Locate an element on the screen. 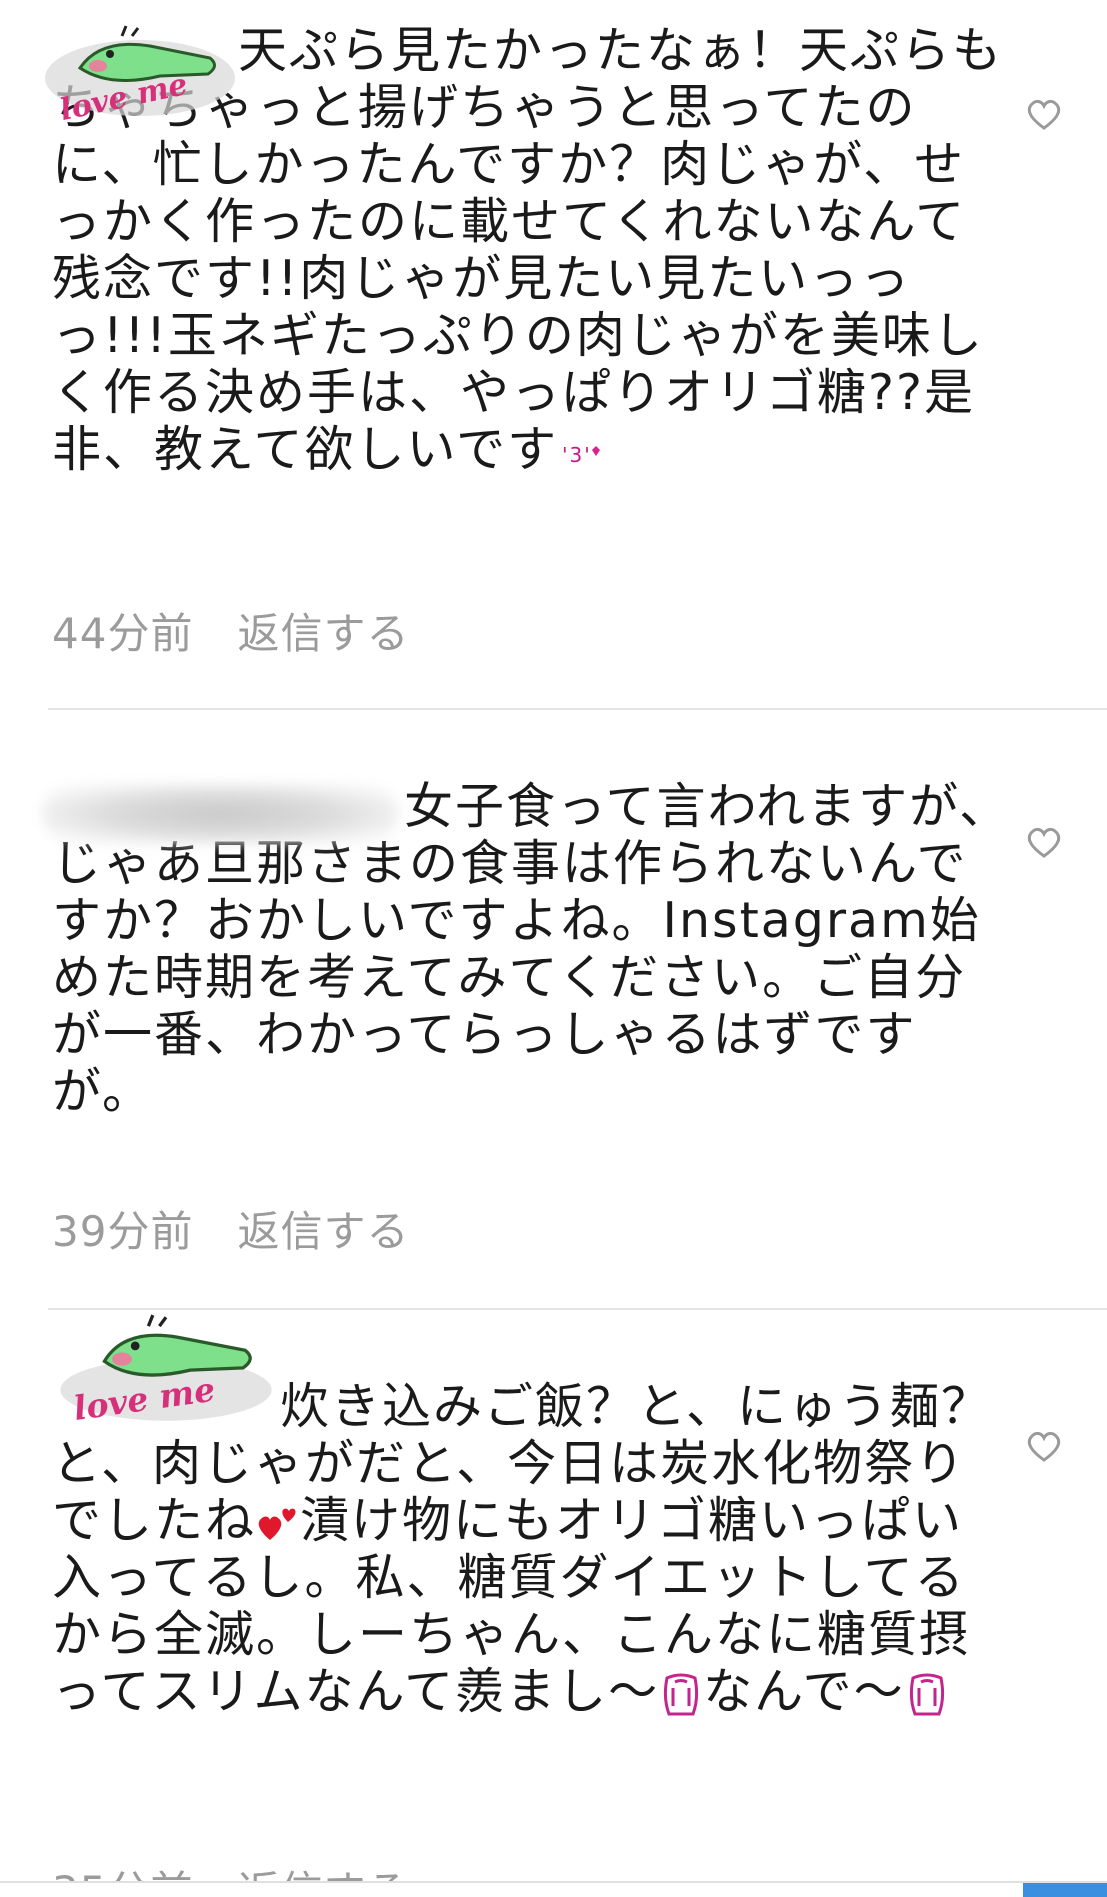 The image size is (1107, 1897). svg-text: '3' is located at coordinates (577, 455).